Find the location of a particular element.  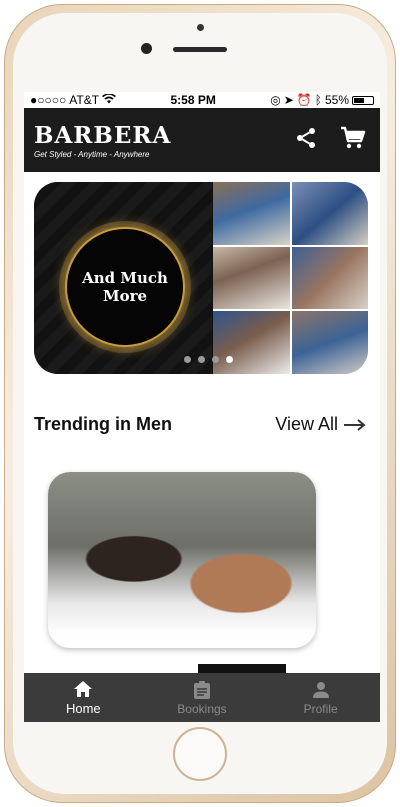

nav-item-profile: Profile is located at coordinates (321, 698).